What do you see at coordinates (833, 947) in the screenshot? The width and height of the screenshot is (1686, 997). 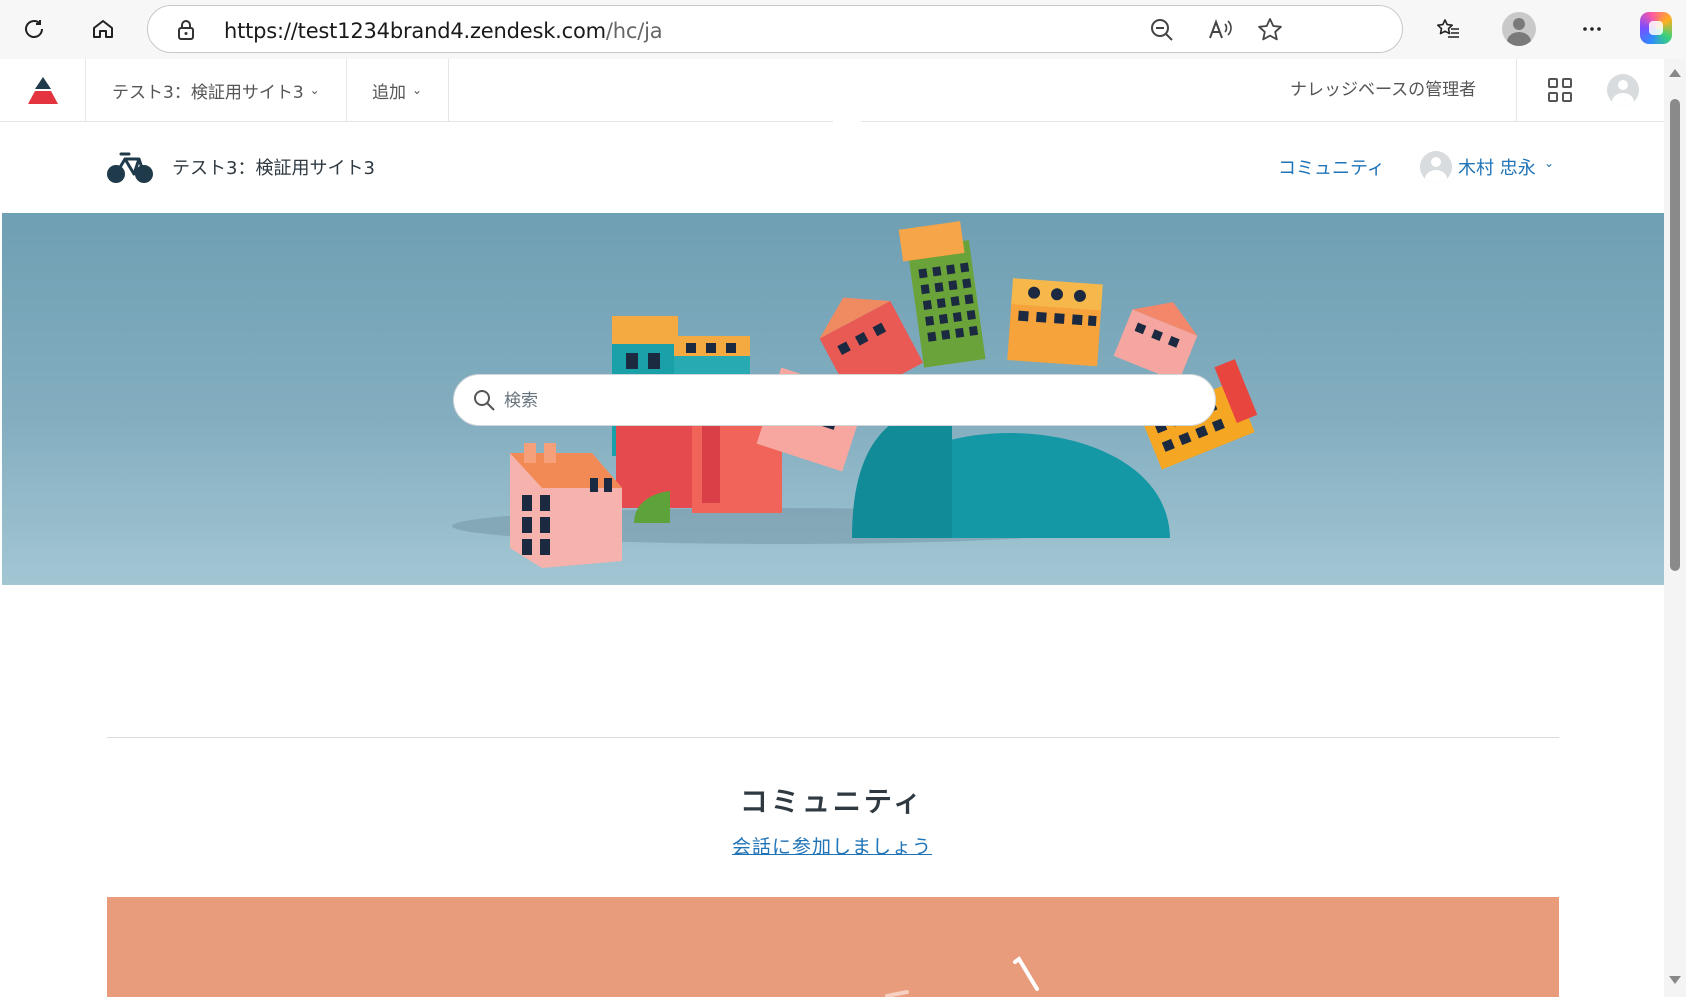 I see `community-banner-image` at bounding box center [833, 947].